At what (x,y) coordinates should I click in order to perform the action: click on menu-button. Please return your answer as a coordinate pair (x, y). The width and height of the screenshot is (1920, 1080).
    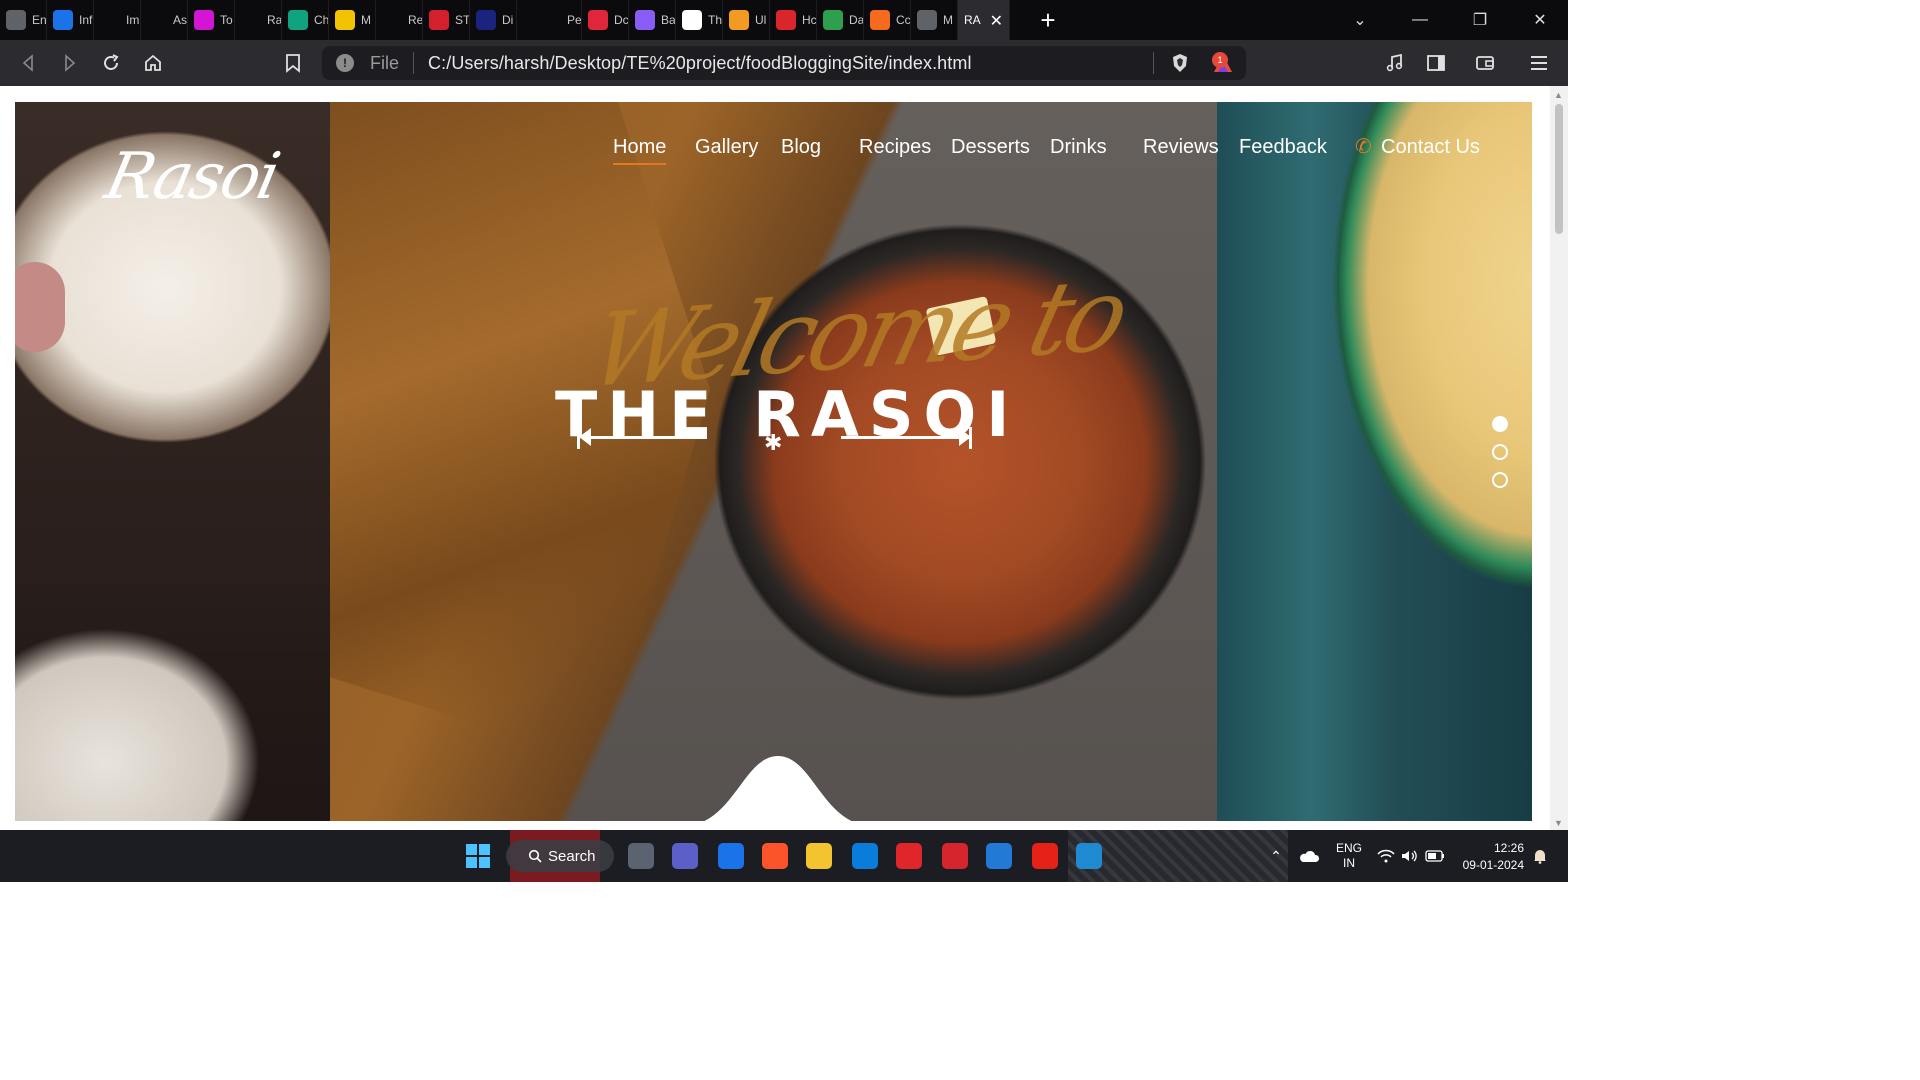
    Looking at the image, I should click on (1539, 63).